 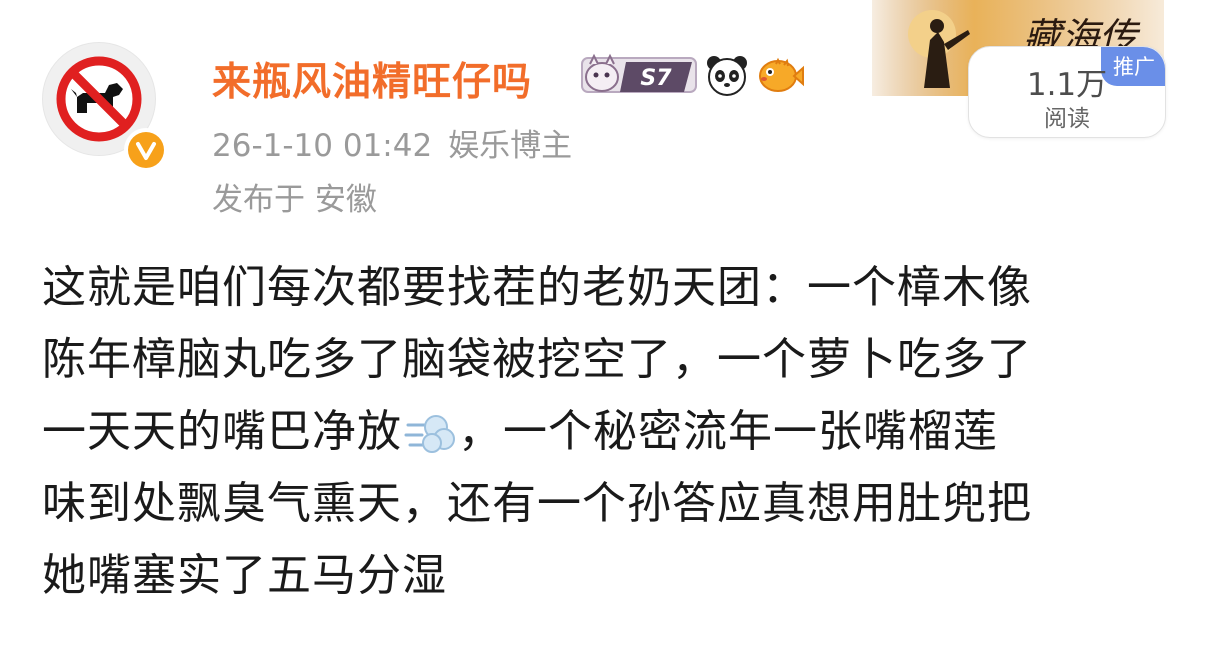 What do you see at coordinates (656, 78) in the screenshot?
I see `s7-badge-text: S7` at bounding box center [656, 78].